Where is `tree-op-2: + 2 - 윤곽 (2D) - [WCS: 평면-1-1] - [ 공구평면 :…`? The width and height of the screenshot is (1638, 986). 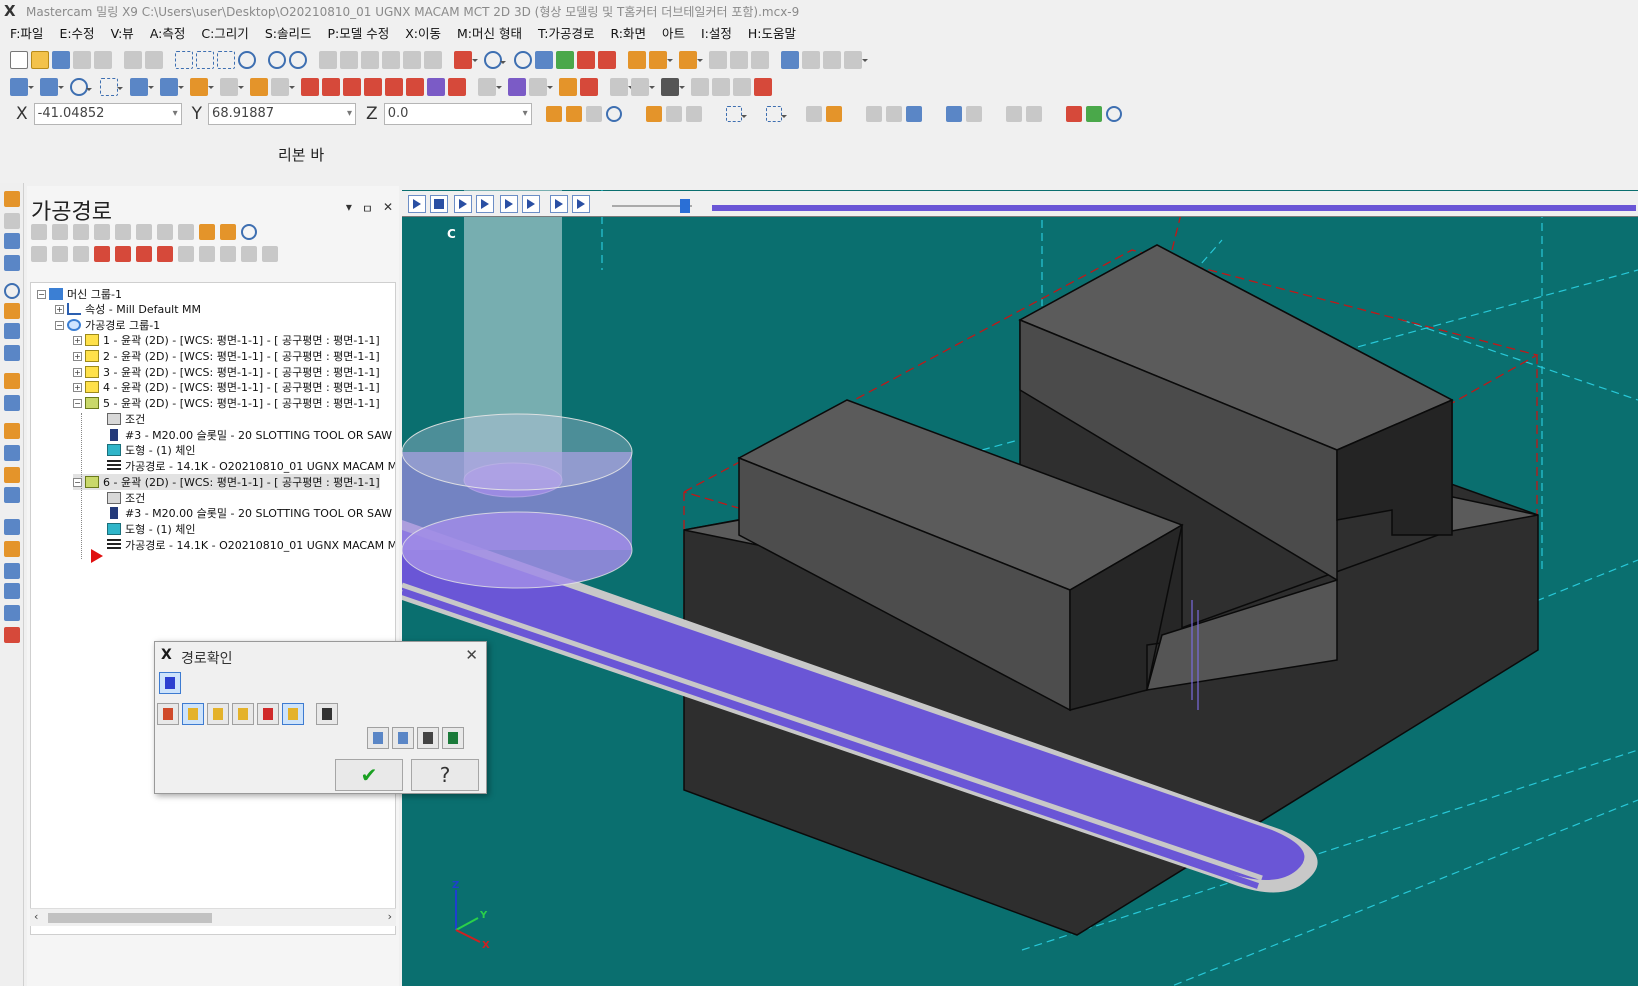 tree-op-2: + 2 - 윤곽 (2D) - [WCS: 평면-1-1] - [ 공구평면 :… is located at coordinates (226, 356).